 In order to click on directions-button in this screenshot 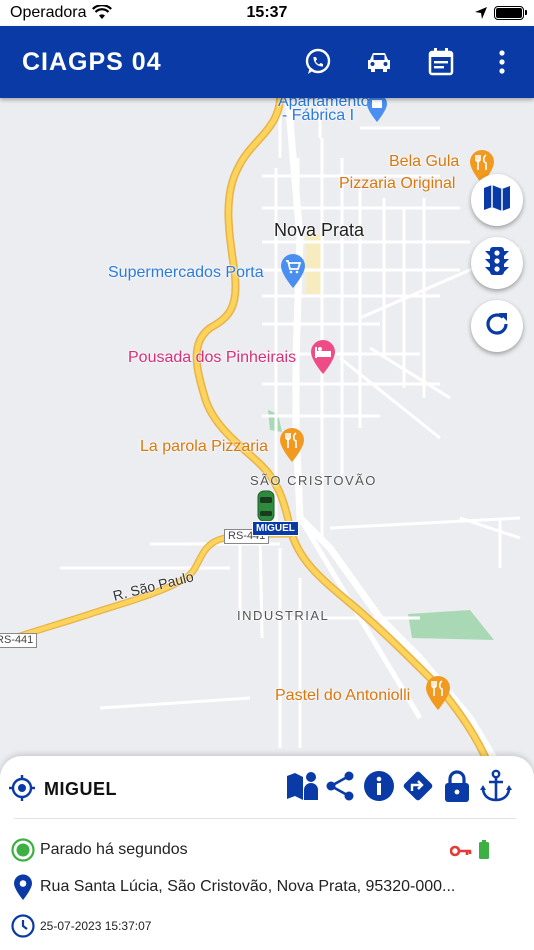, I will do `click(418, 788)`.